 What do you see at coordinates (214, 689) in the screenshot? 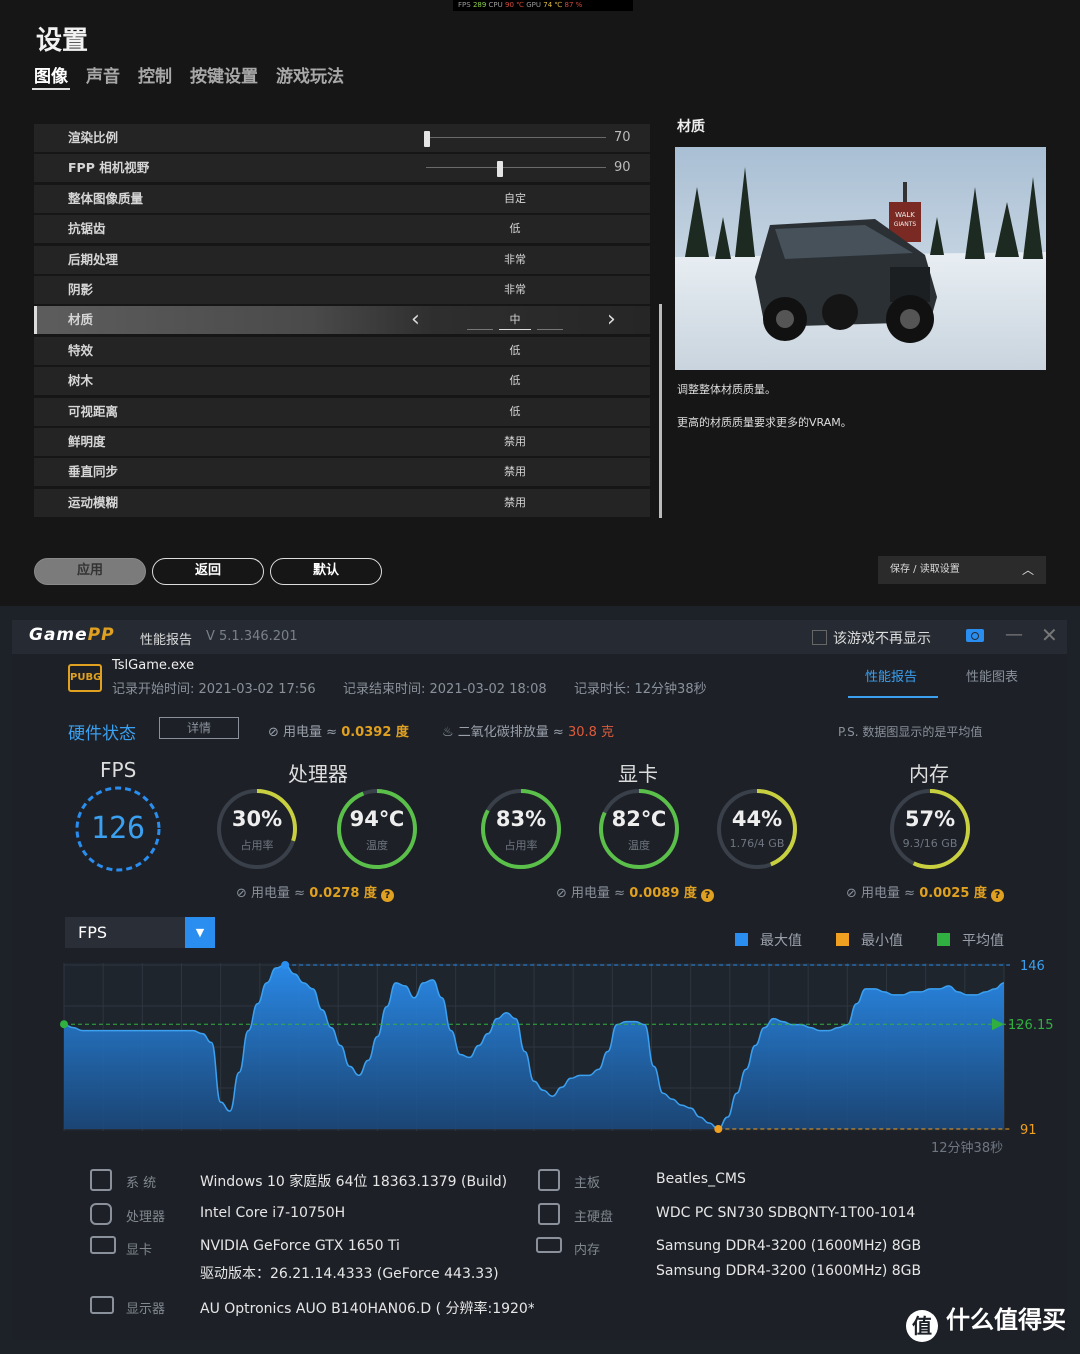
I see `record-start: 记录开始时间: 2021-03-02 17:56` at bounding box center [214, 689].